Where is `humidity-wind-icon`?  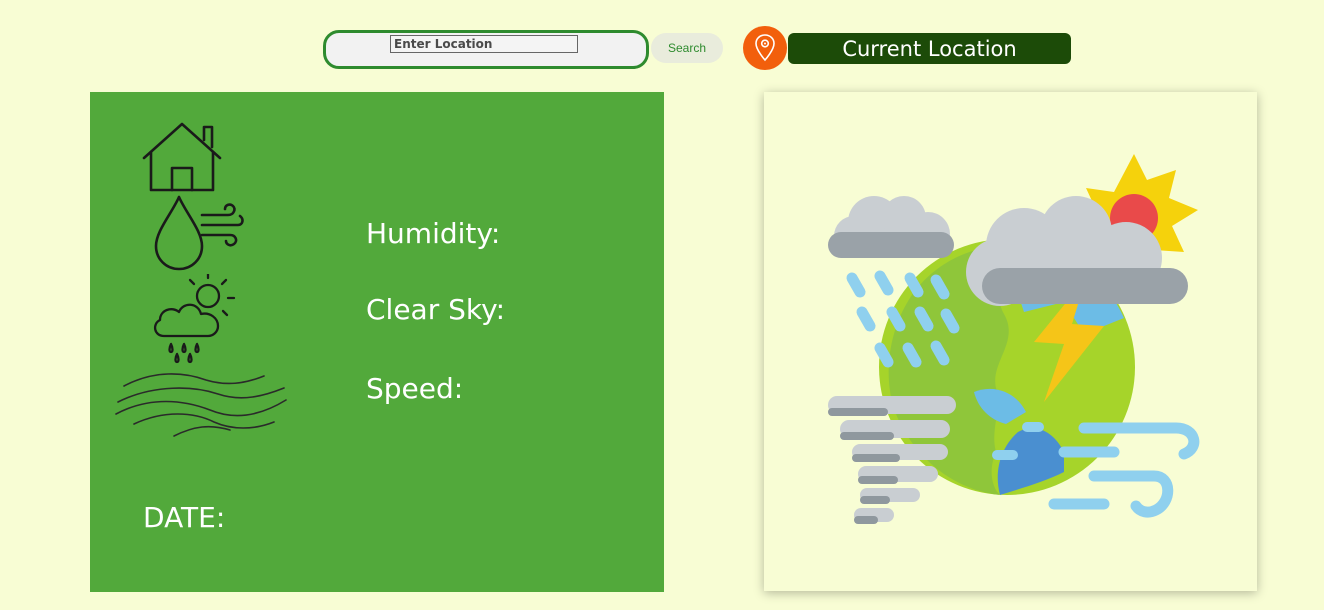
humidity-wind-icon is located at coordinates (199, 233).